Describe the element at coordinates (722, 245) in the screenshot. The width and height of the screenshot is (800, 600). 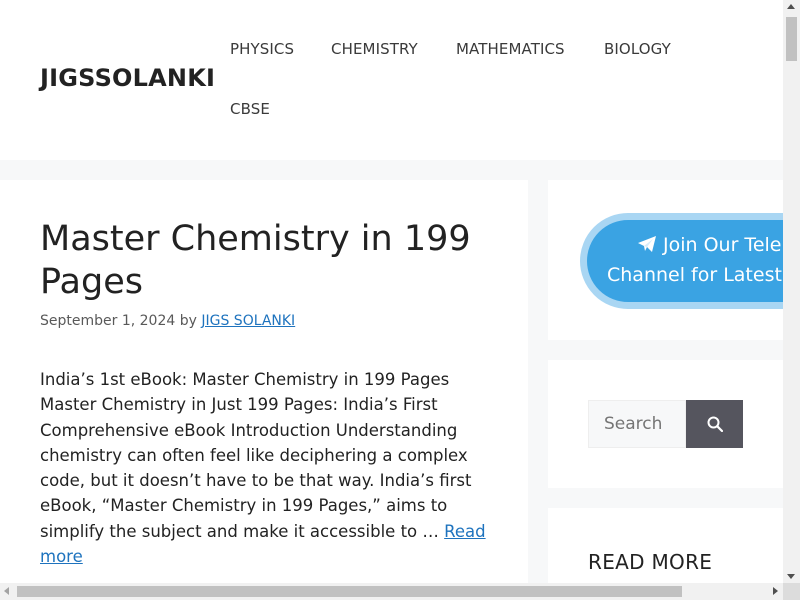
I see `telegram-button-text1: Join Our Tele` at that location.